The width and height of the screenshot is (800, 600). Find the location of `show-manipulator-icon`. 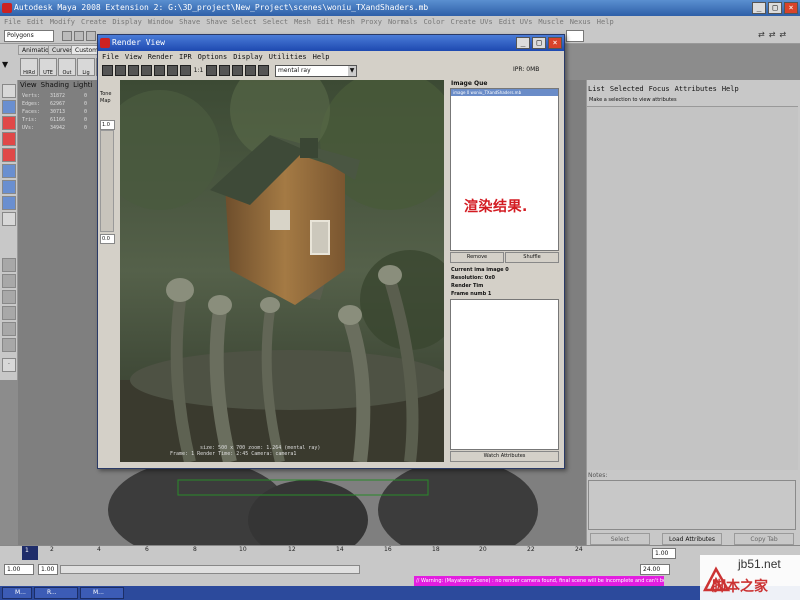

show-manipulator-icon is located at coordinates (9, 219).